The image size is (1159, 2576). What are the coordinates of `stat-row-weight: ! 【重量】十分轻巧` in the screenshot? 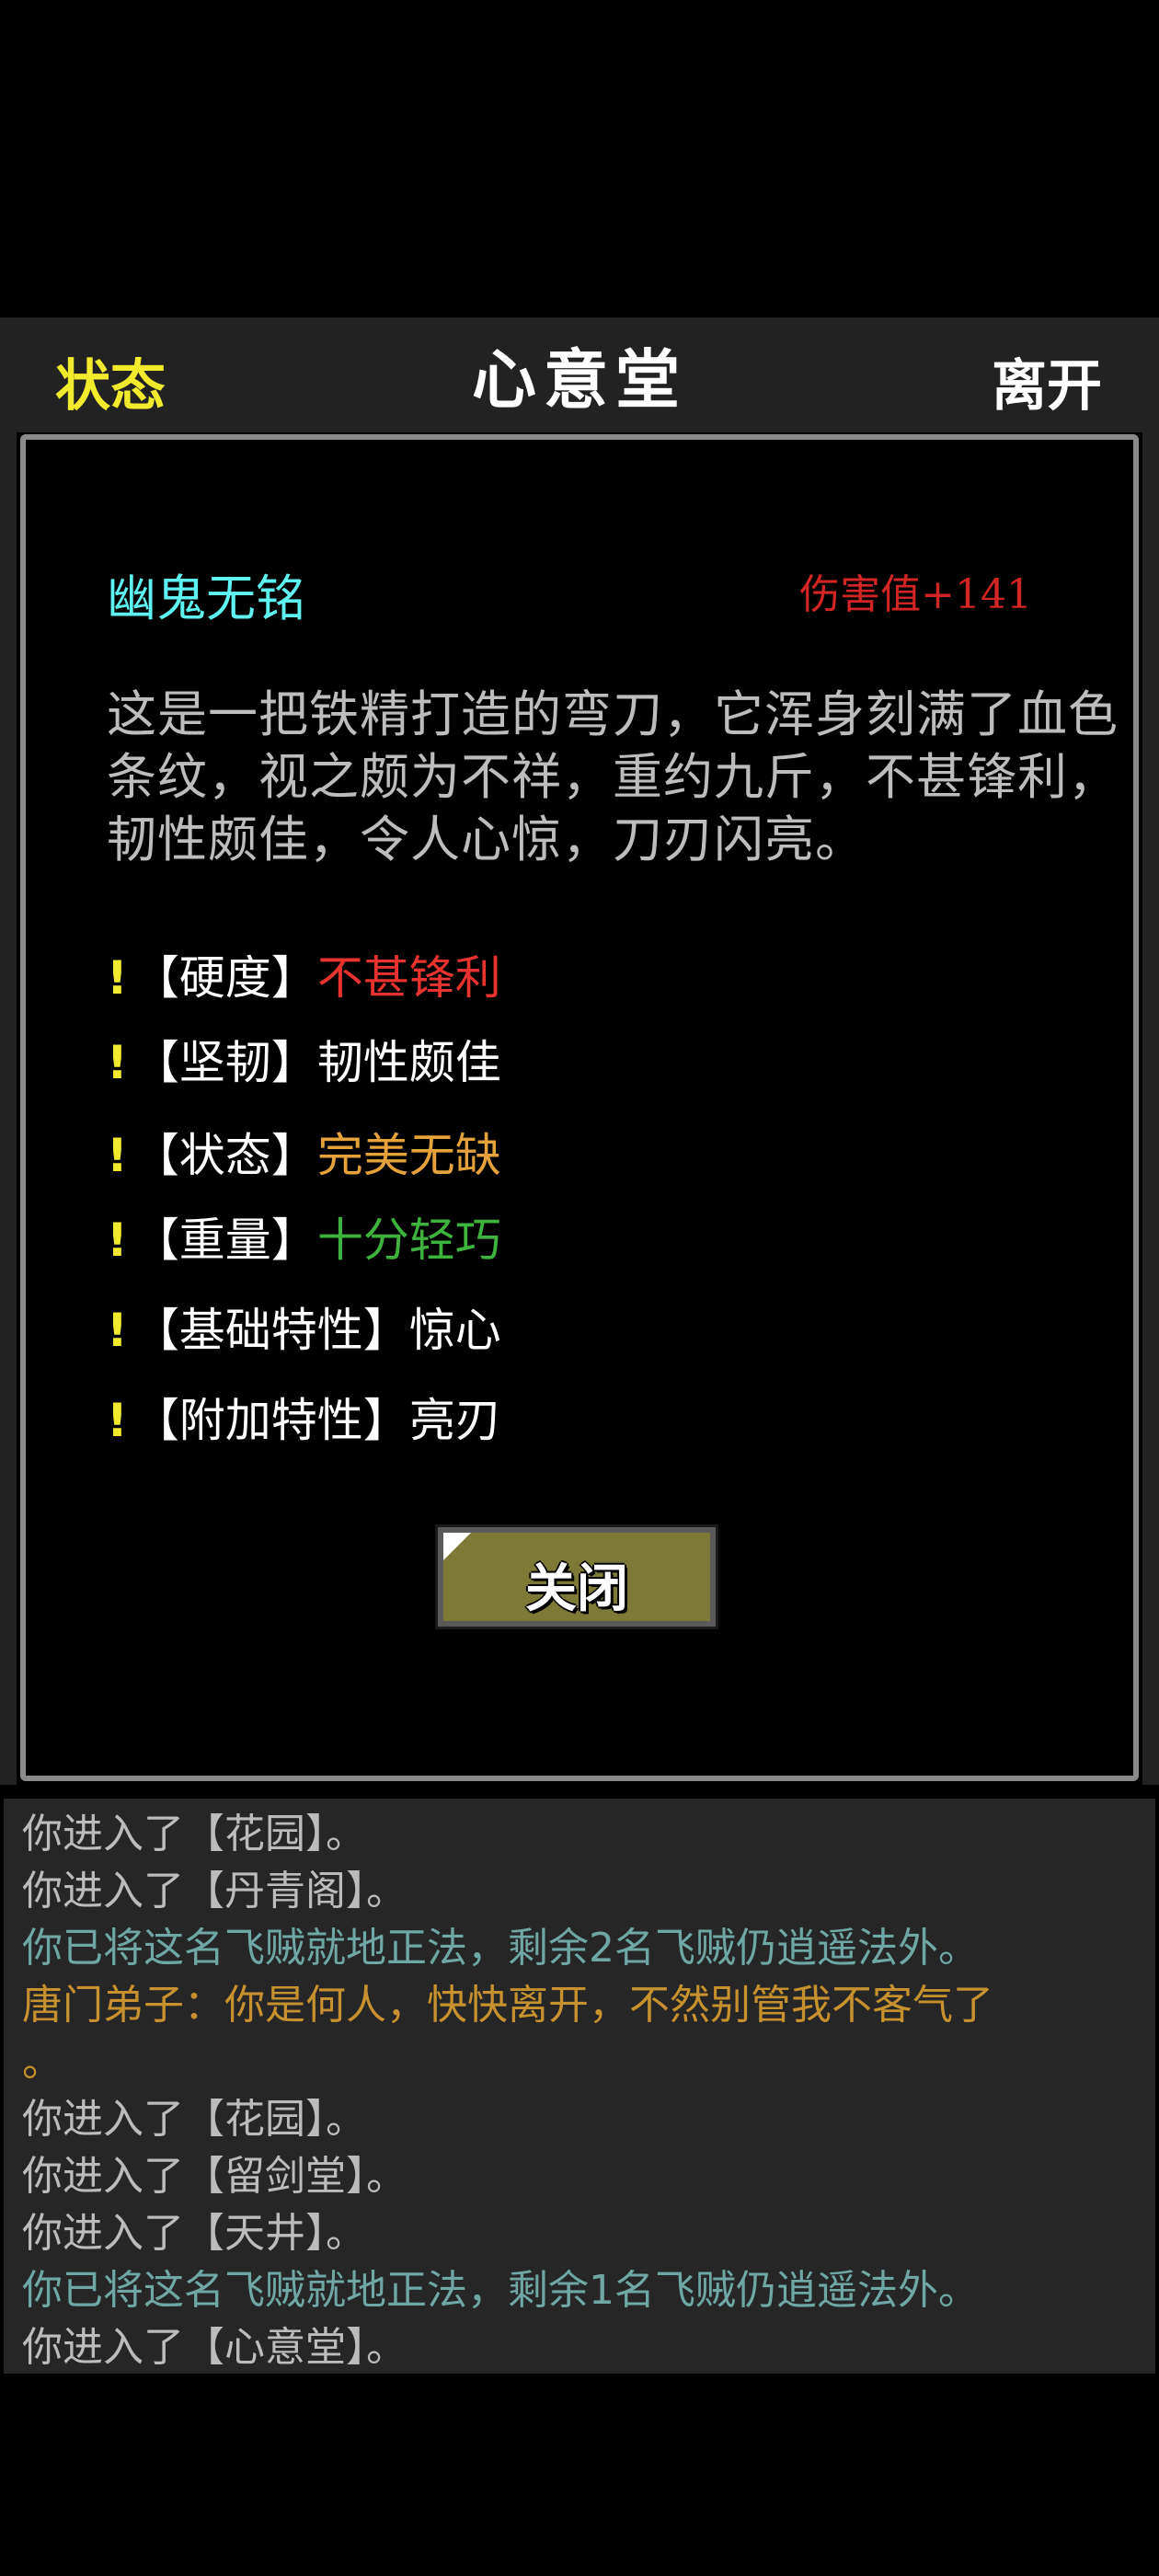 It's located at (304, 1236).